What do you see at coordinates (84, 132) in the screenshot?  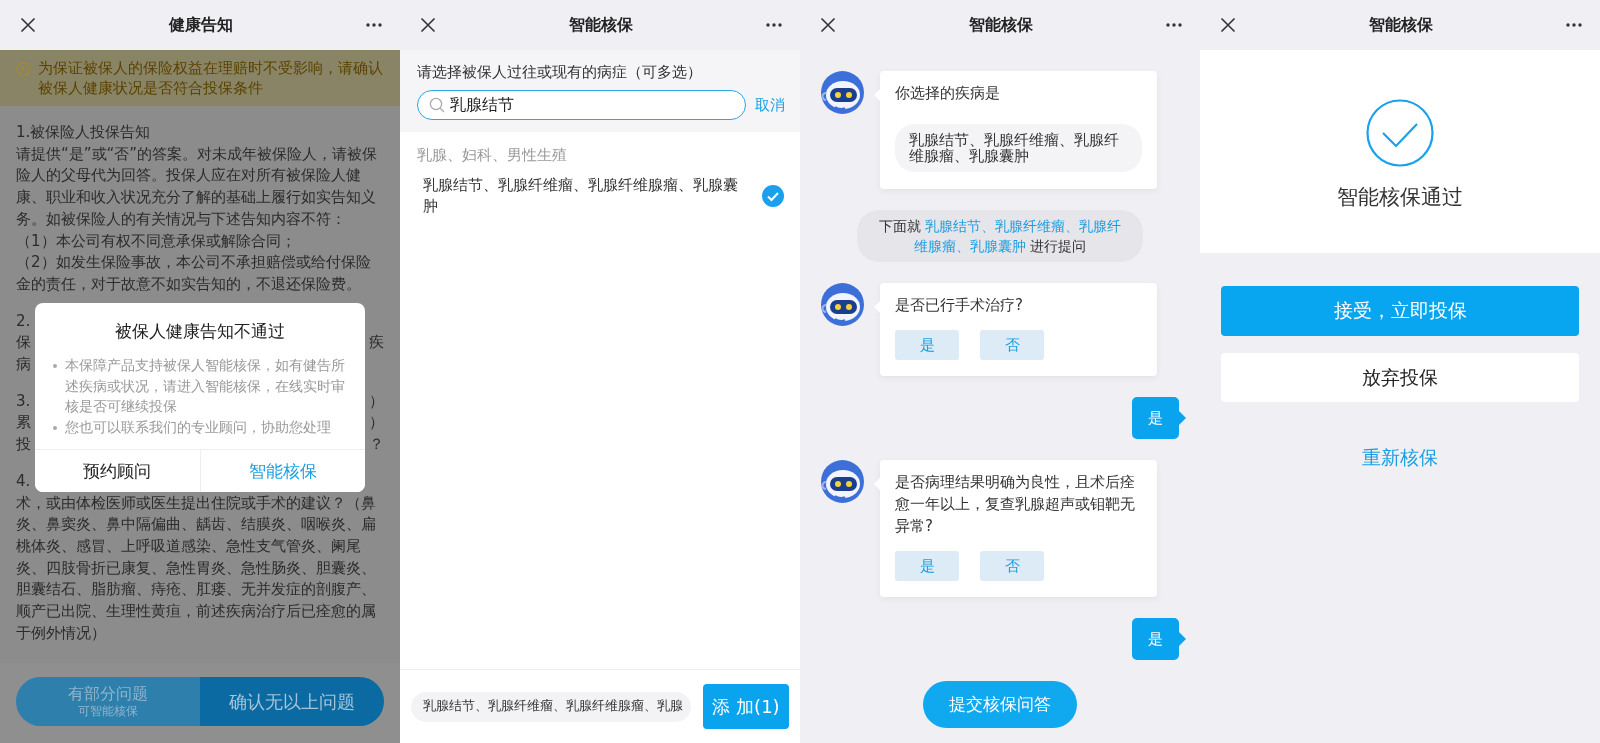 I see `section-heading: 1.被保险人投保告知` at bounding box center [84, 132].